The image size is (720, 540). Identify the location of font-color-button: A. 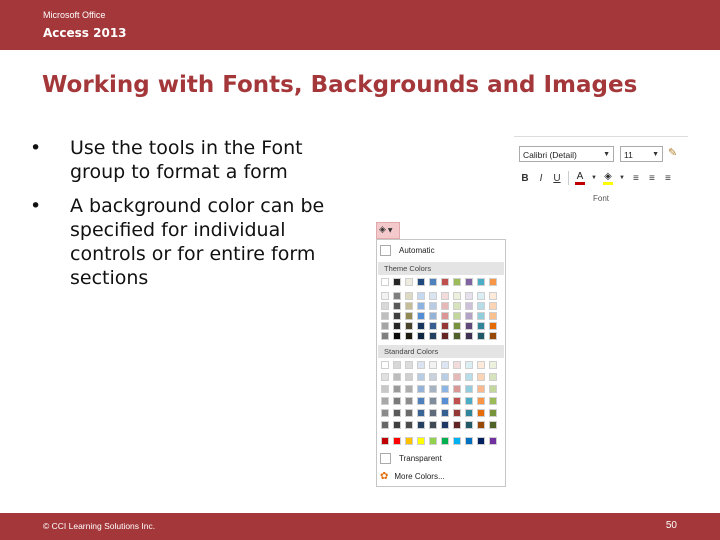
(580, 178).